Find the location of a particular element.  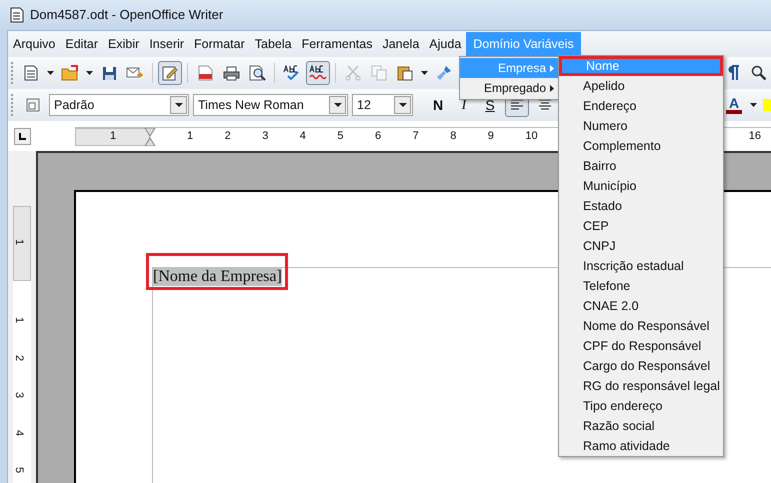

menu-item: RG do responsável legal is located at coordinates (641, 386).